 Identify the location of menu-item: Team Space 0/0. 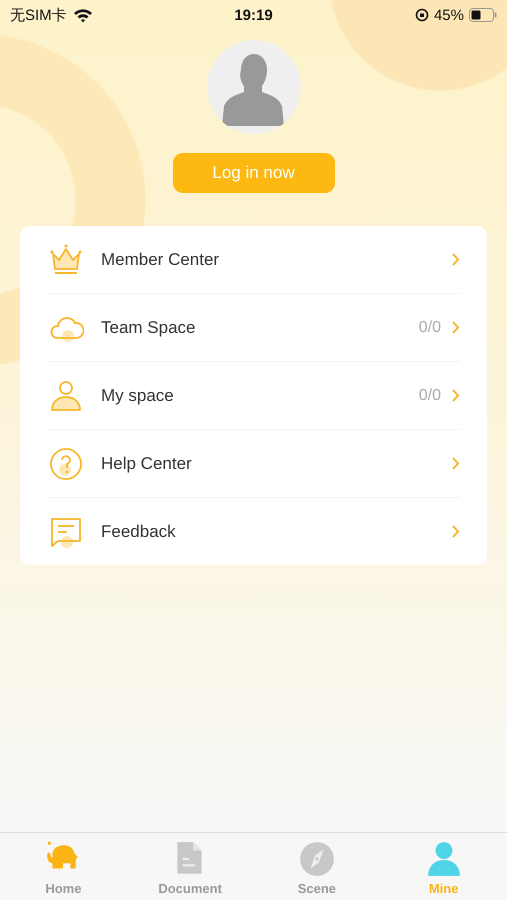
(254, 328).